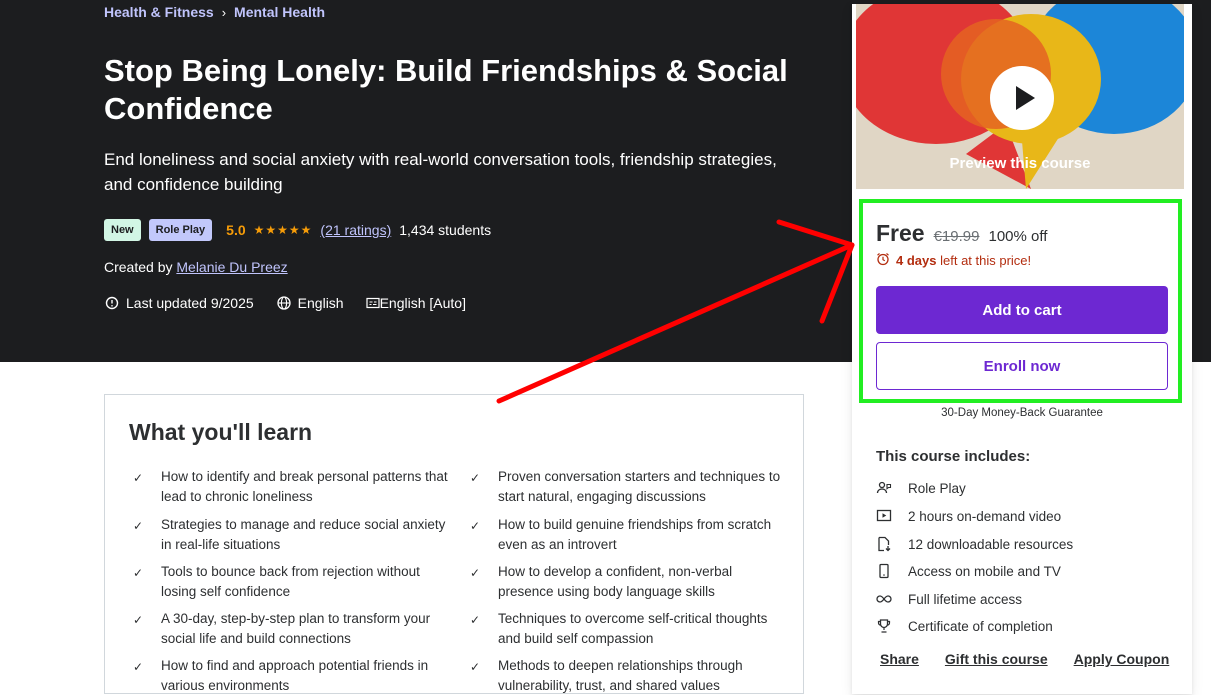  I want to click on include-label: Full lifetime access, so click(965, 599).